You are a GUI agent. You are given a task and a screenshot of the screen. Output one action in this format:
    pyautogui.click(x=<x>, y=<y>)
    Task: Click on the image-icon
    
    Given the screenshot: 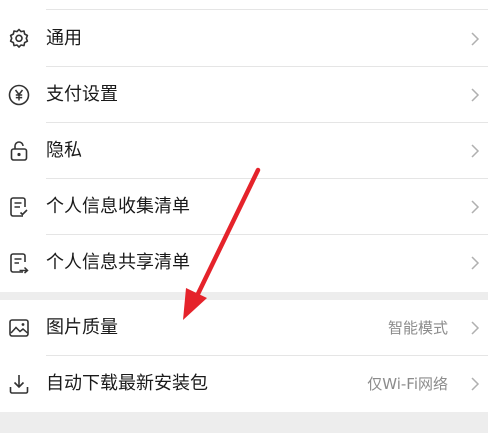 What is the action you would take?
    pyautogui.click(x=19, y=328)
    